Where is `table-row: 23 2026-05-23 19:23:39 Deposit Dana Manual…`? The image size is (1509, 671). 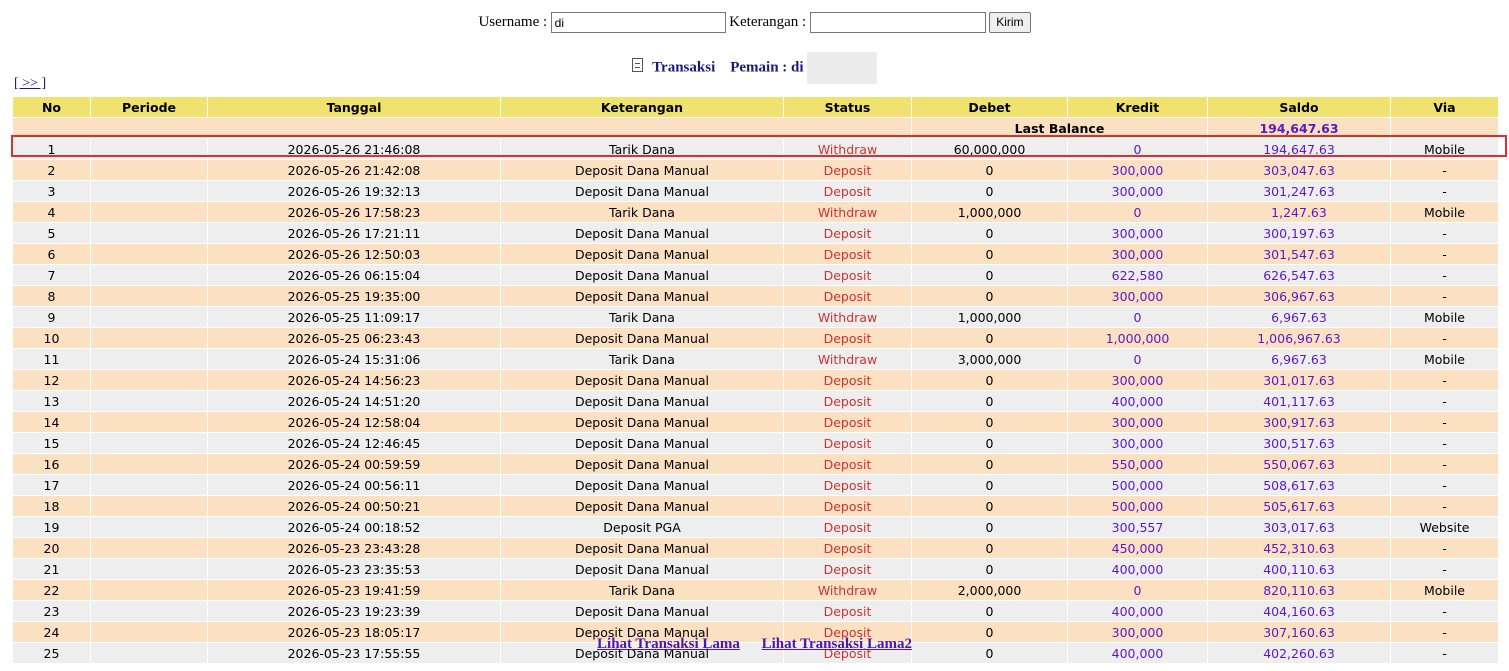
table-row: 23 2026-05-23 19:23:39 Deposit Dana Manual… is located at coordinates (755, 611).